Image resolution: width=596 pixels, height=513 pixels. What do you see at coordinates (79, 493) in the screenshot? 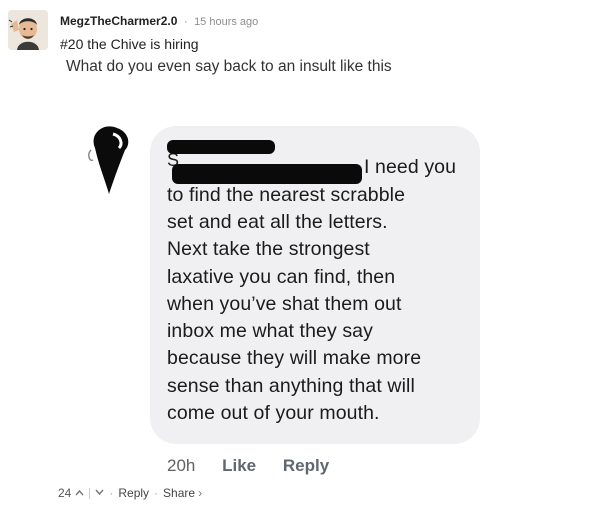
I see `chevron-up-icon` at bounding box center [79, 493].